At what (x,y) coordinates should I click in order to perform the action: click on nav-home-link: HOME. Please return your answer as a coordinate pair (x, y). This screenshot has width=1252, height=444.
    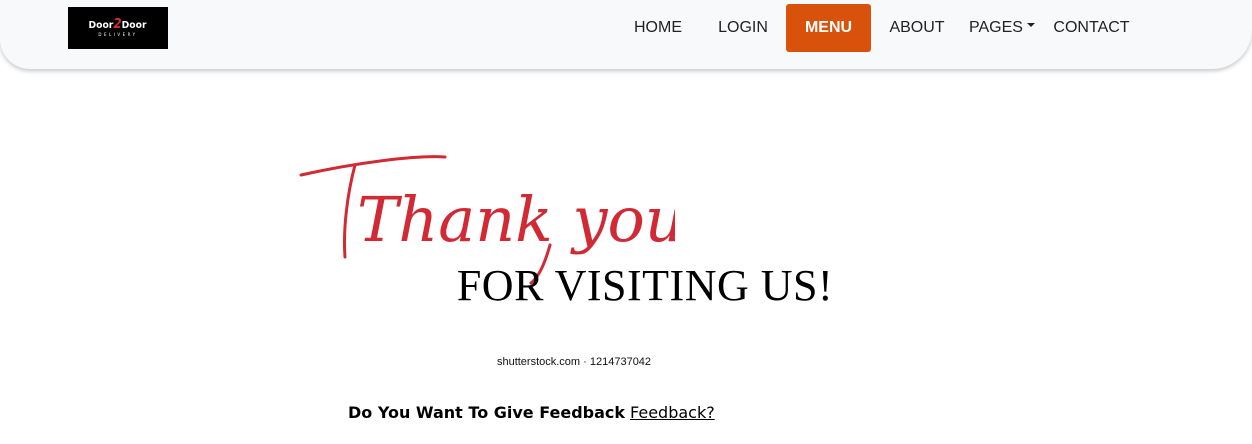
    Looking at the image, I should click on (658, 28).